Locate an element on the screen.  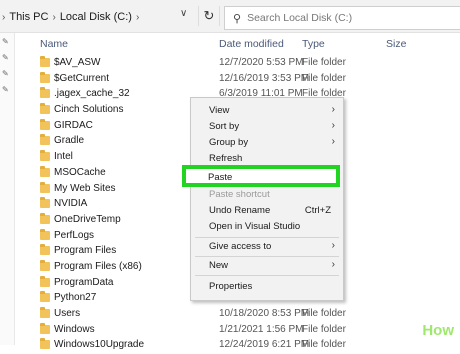
navigation-pane: ✎ ✎ ✎ ✎ is located at coordinates (7, 189).